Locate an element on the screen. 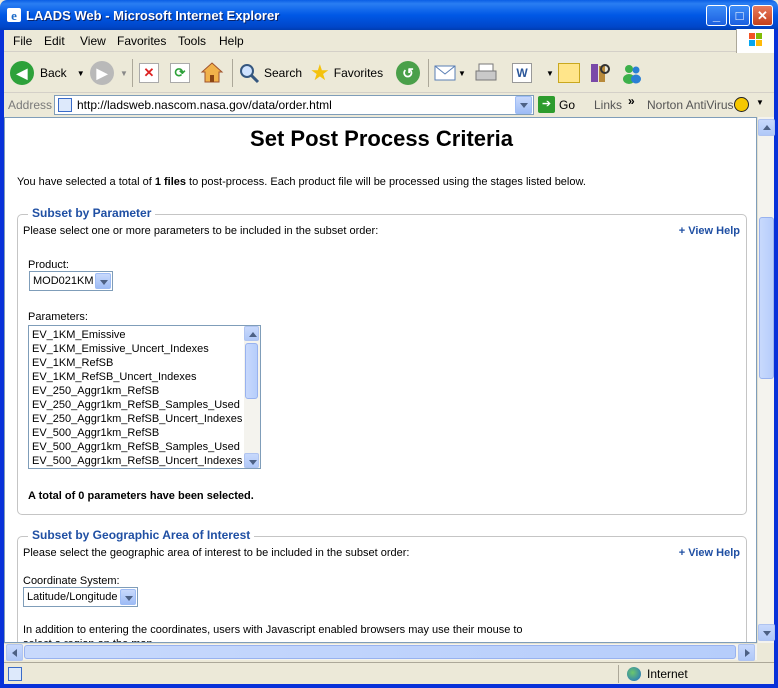  menu-bar: File Edit View Favorites Tools Help is located at coordinates (389, 41).